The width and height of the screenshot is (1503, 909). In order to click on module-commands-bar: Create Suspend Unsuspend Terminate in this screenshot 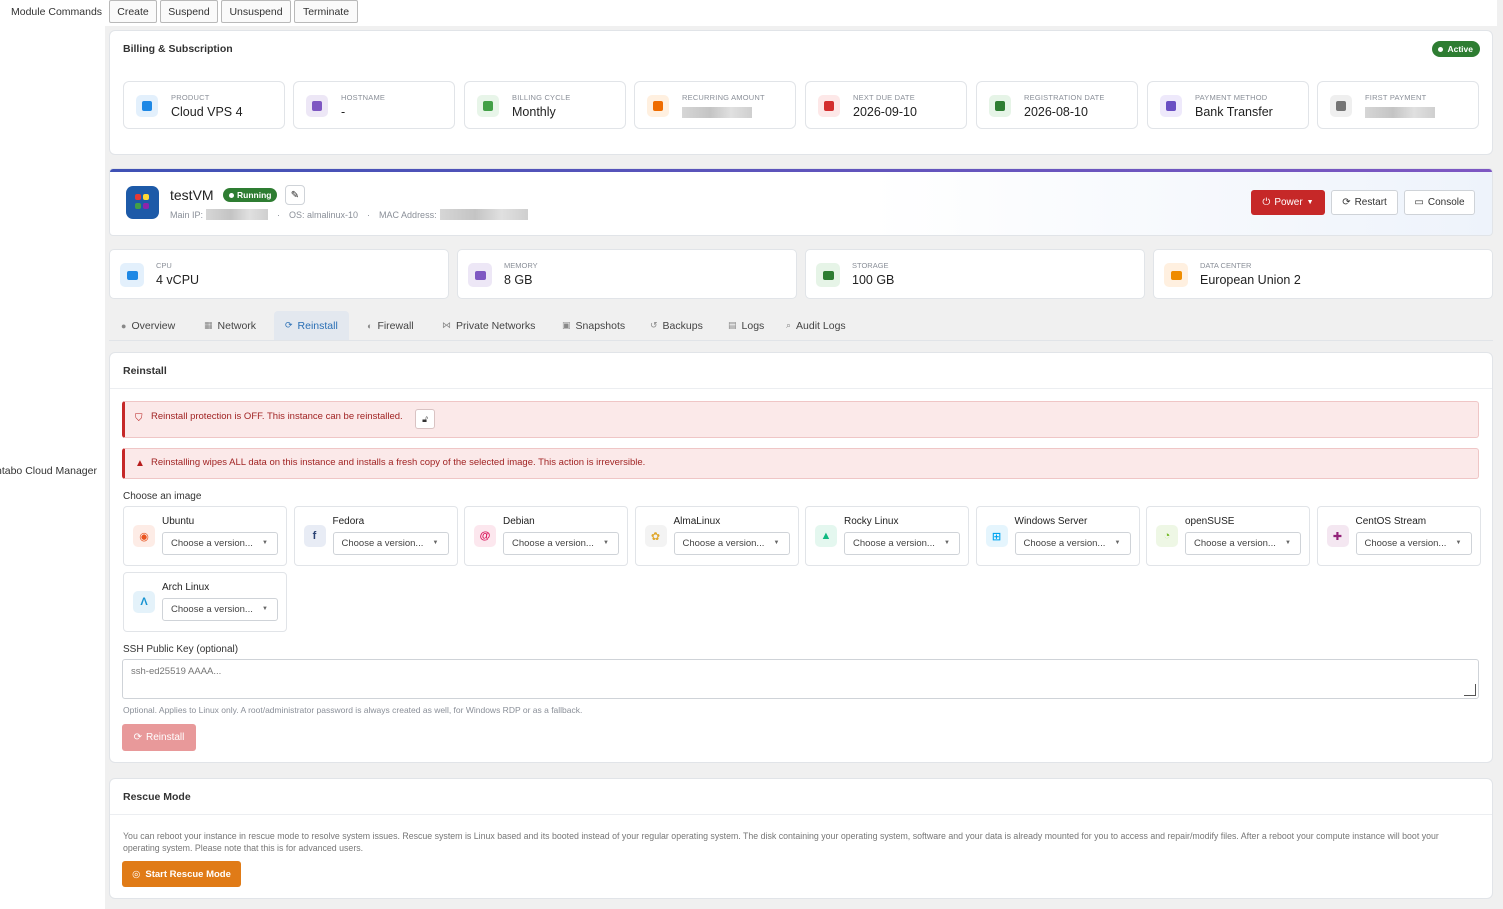, I will do `click(804, 13)`.